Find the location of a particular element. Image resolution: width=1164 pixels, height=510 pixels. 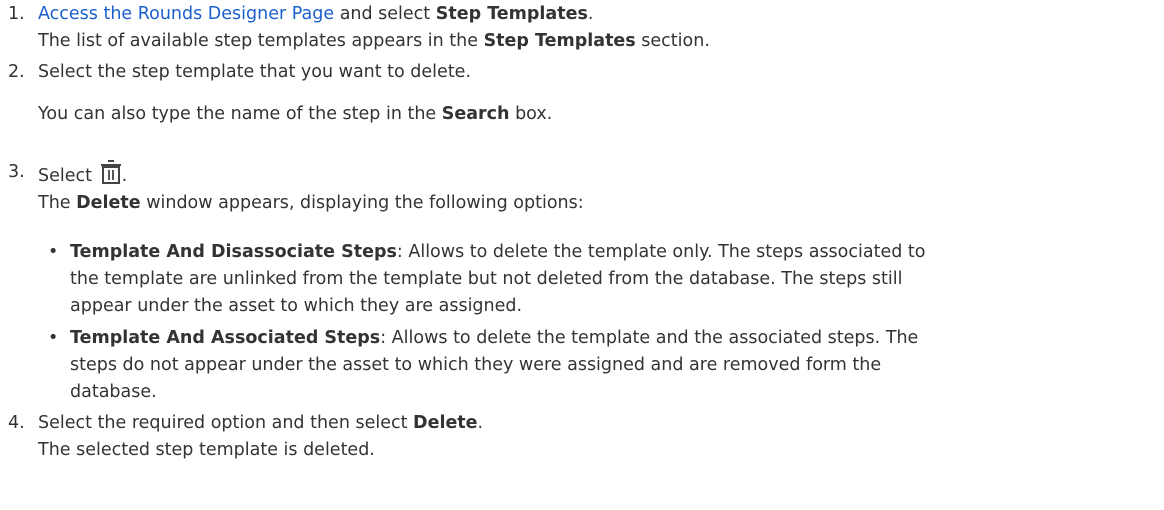

step-number: 3. is located at coordinates (16, 172).